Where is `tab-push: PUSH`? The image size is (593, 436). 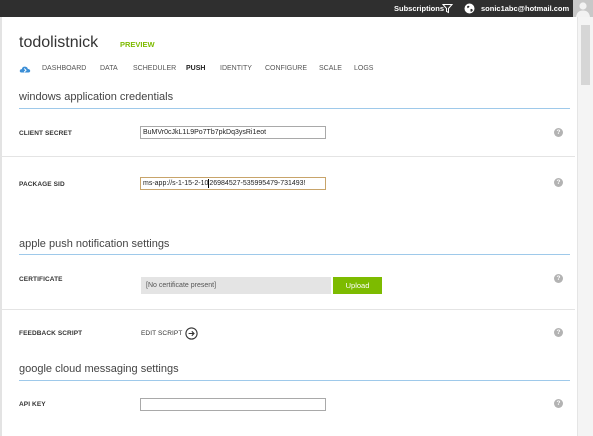 tab-push: PUSH is located at coordinates (195, 68).